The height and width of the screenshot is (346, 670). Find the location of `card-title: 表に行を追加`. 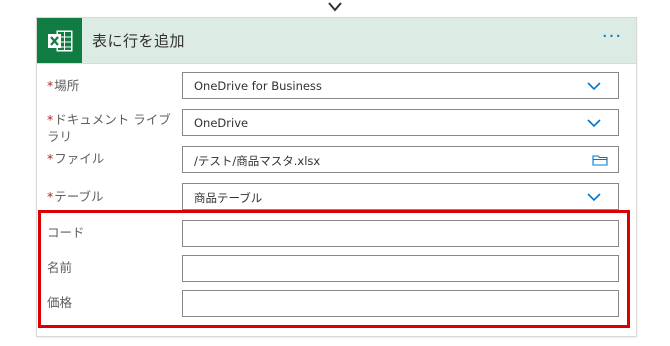

card-title: 表に行を追加 is located at coordinates (139, 41).